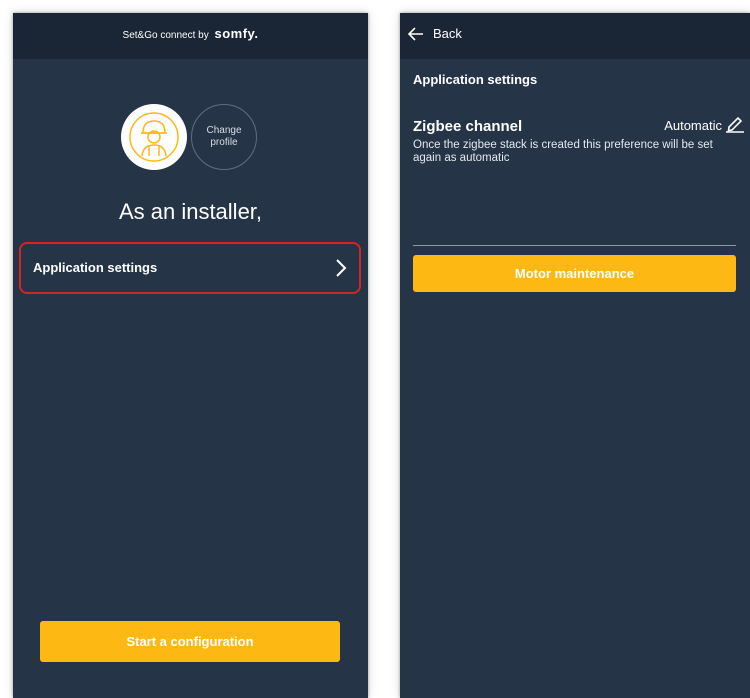  I want to click on app-header: Set&Go connect by somfy., so click(190, 36).